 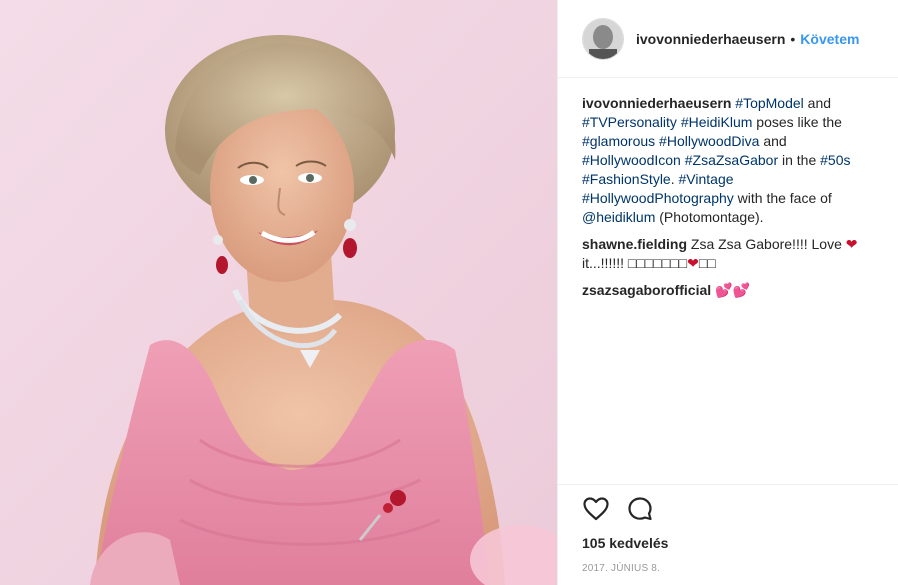 I want to click on hashtag-link: #HollywoodPhotography, so click(x=658, y=198).